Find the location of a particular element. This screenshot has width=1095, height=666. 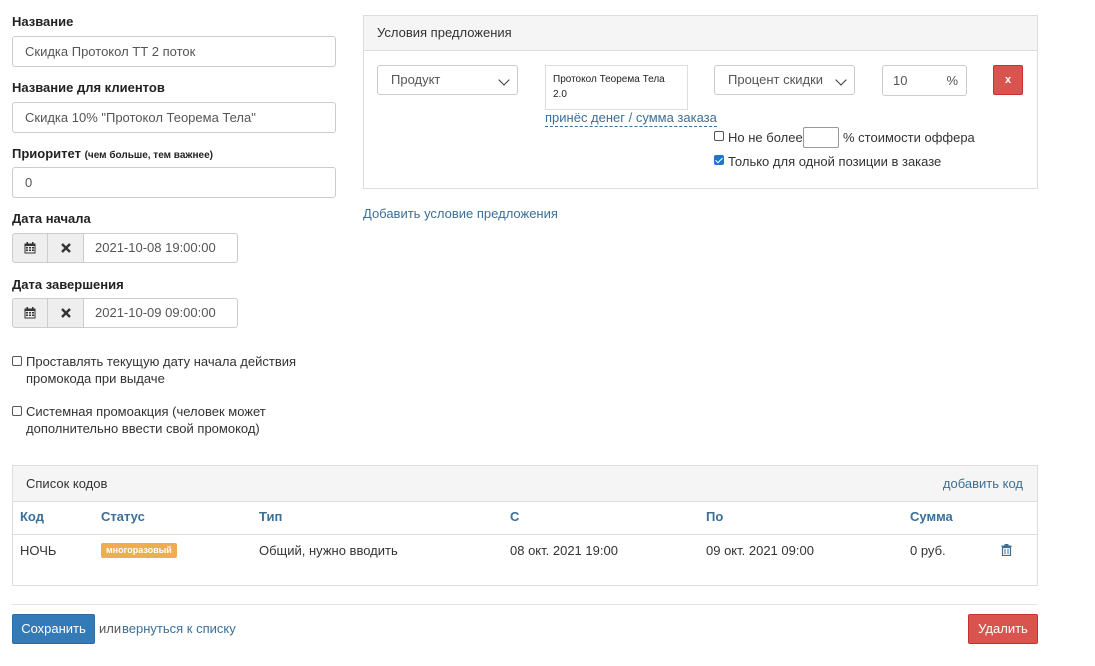

codes-panel-header: Список кодов добавить код is located at coordinates (525, 484).